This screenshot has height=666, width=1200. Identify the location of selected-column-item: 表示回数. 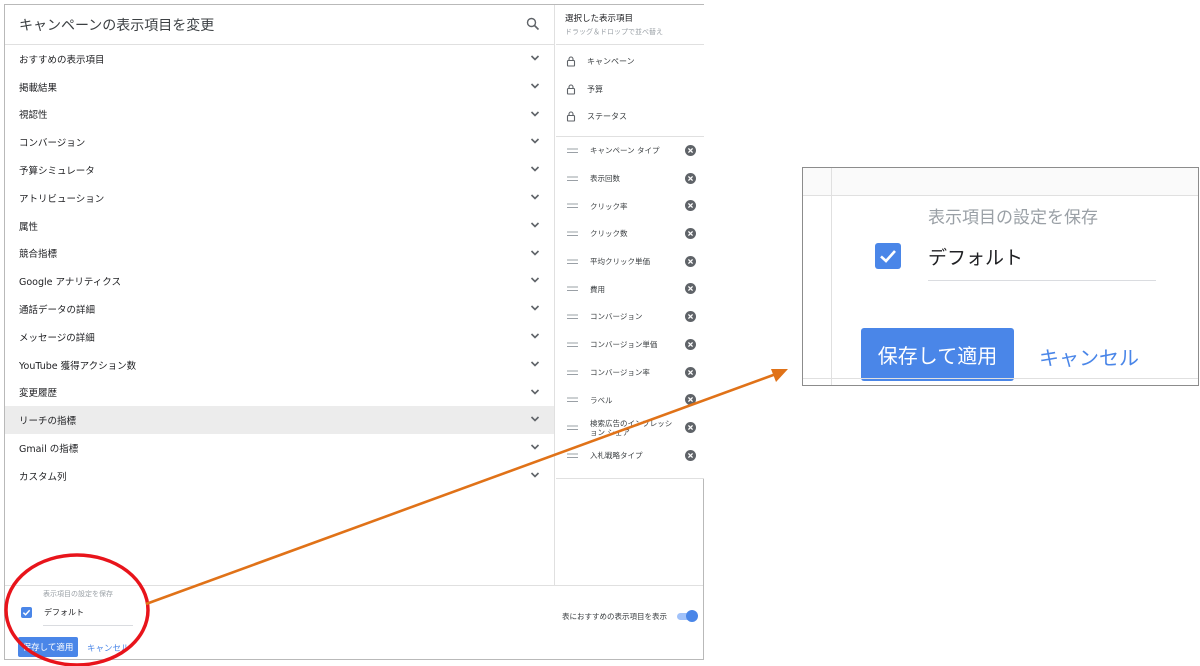
(630, 179).